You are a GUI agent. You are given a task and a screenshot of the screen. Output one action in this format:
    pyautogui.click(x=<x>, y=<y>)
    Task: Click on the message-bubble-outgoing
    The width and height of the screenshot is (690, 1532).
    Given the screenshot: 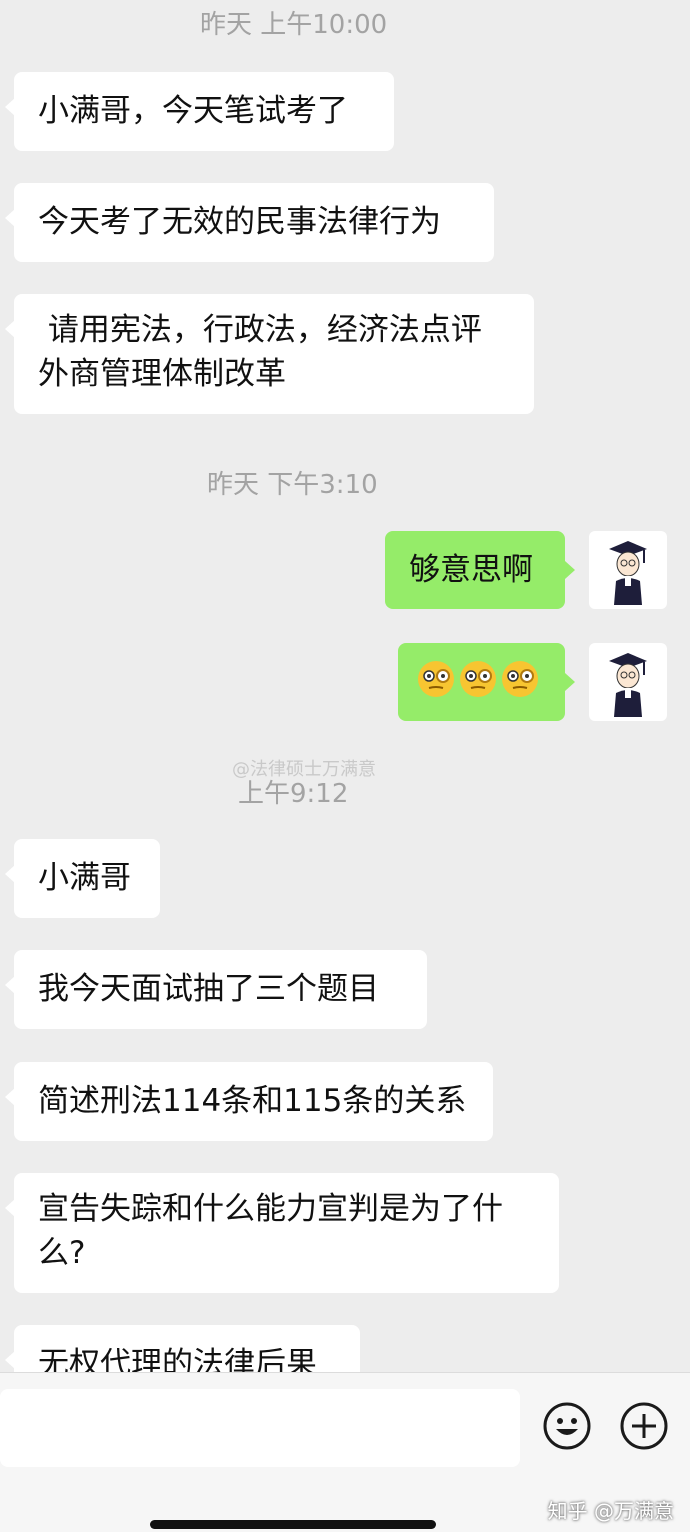 What is the action you would take?
    pyautogui.click(x=486, y=682)
    